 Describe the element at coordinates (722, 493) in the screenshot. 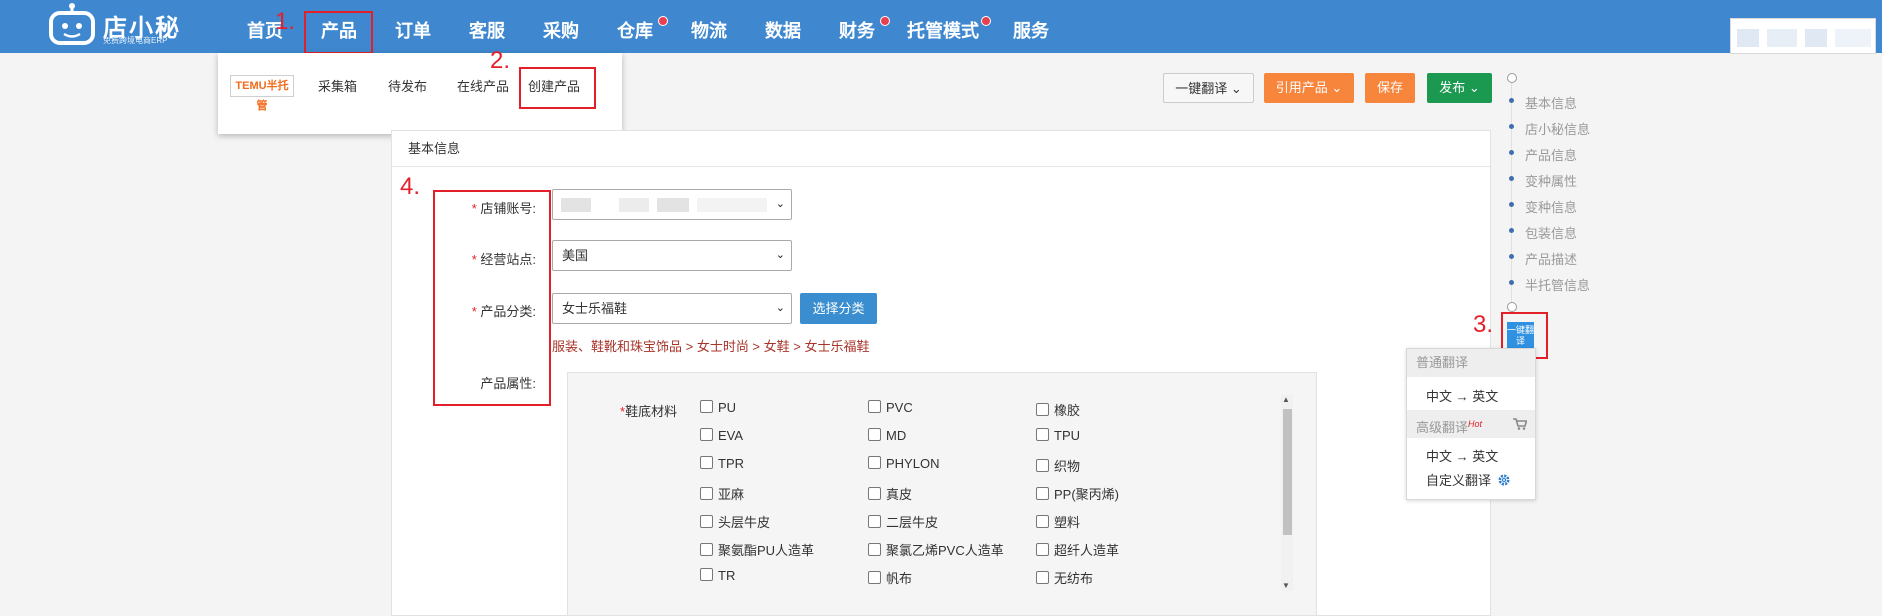

I see `checkbox-linen: 亚麻` at that location.